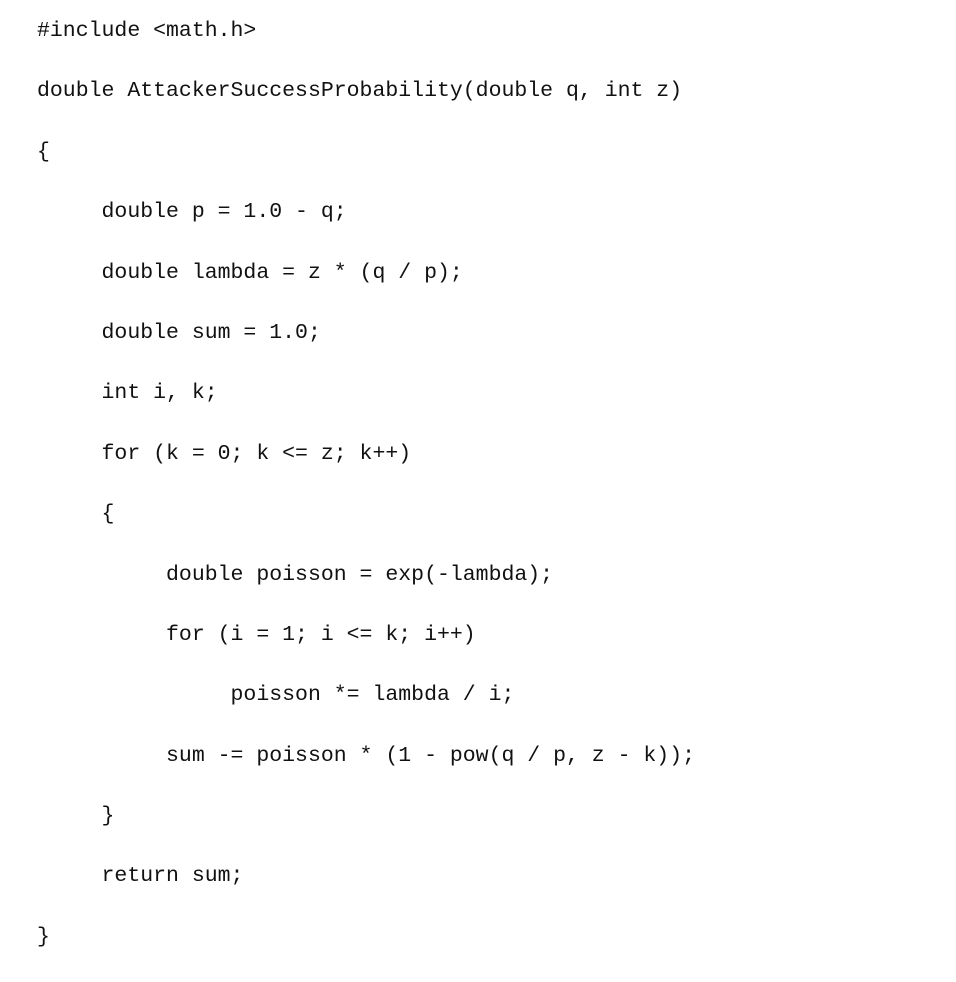 The width and height of the screenshot is (956, 982). Describe the element at coordinates (147, 31) in the screenshot. I see `code-line-include: #include <math.h>` at that location.